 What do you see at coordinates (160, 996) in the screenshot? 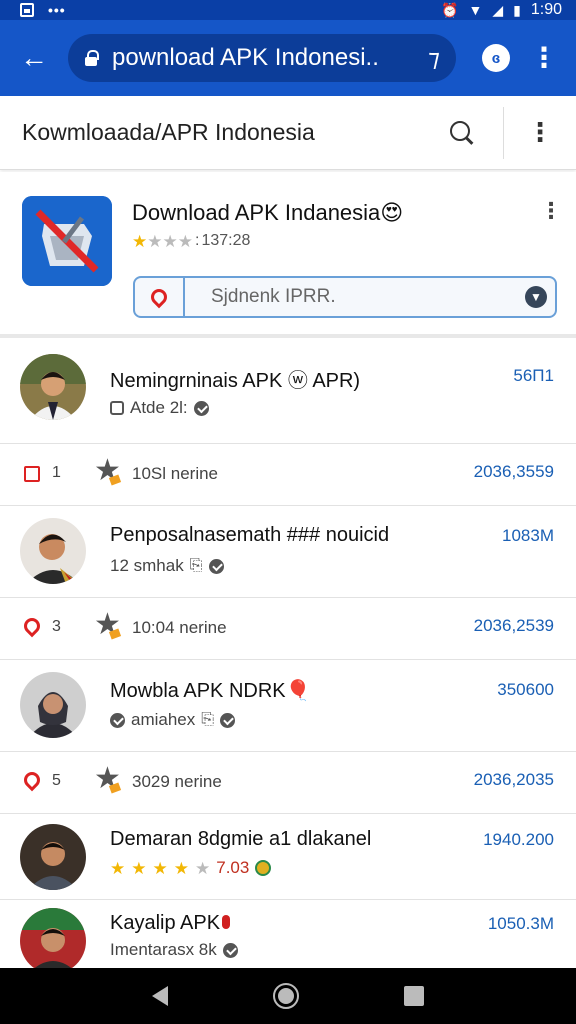
I see `nav-back-icon` at bounding box center [160, 996].